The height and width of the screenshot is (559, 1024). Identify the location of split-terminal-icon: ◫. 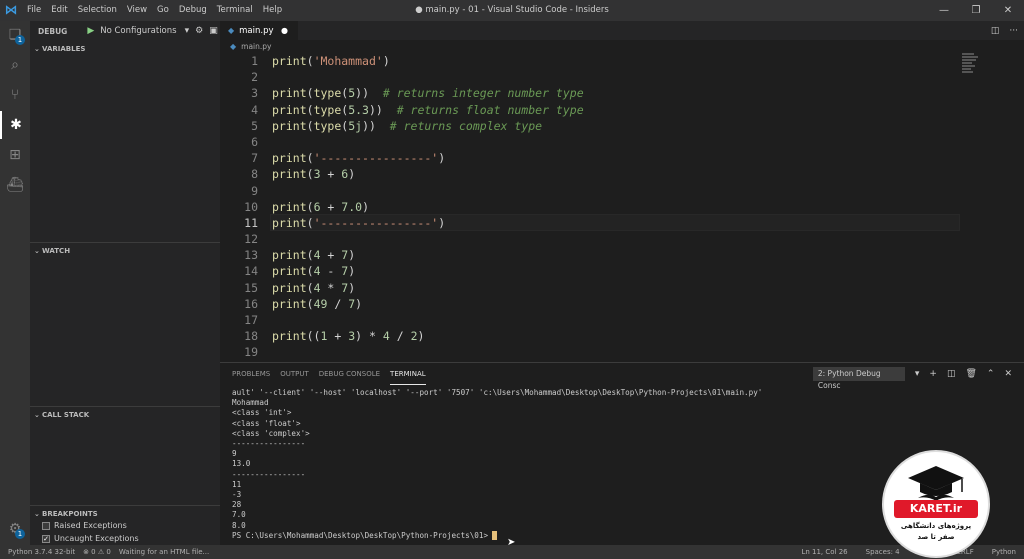
(951, 374).